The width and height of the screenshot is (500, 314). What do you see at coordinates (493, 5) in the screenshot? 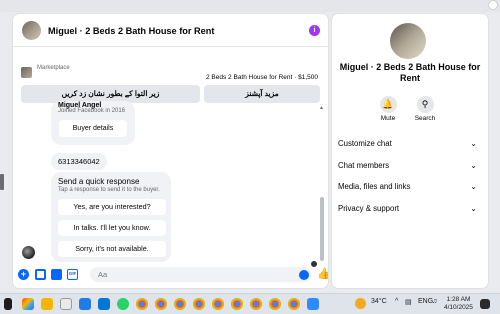
I see `top-right-circle-icon` at bounding box center [493, 5].